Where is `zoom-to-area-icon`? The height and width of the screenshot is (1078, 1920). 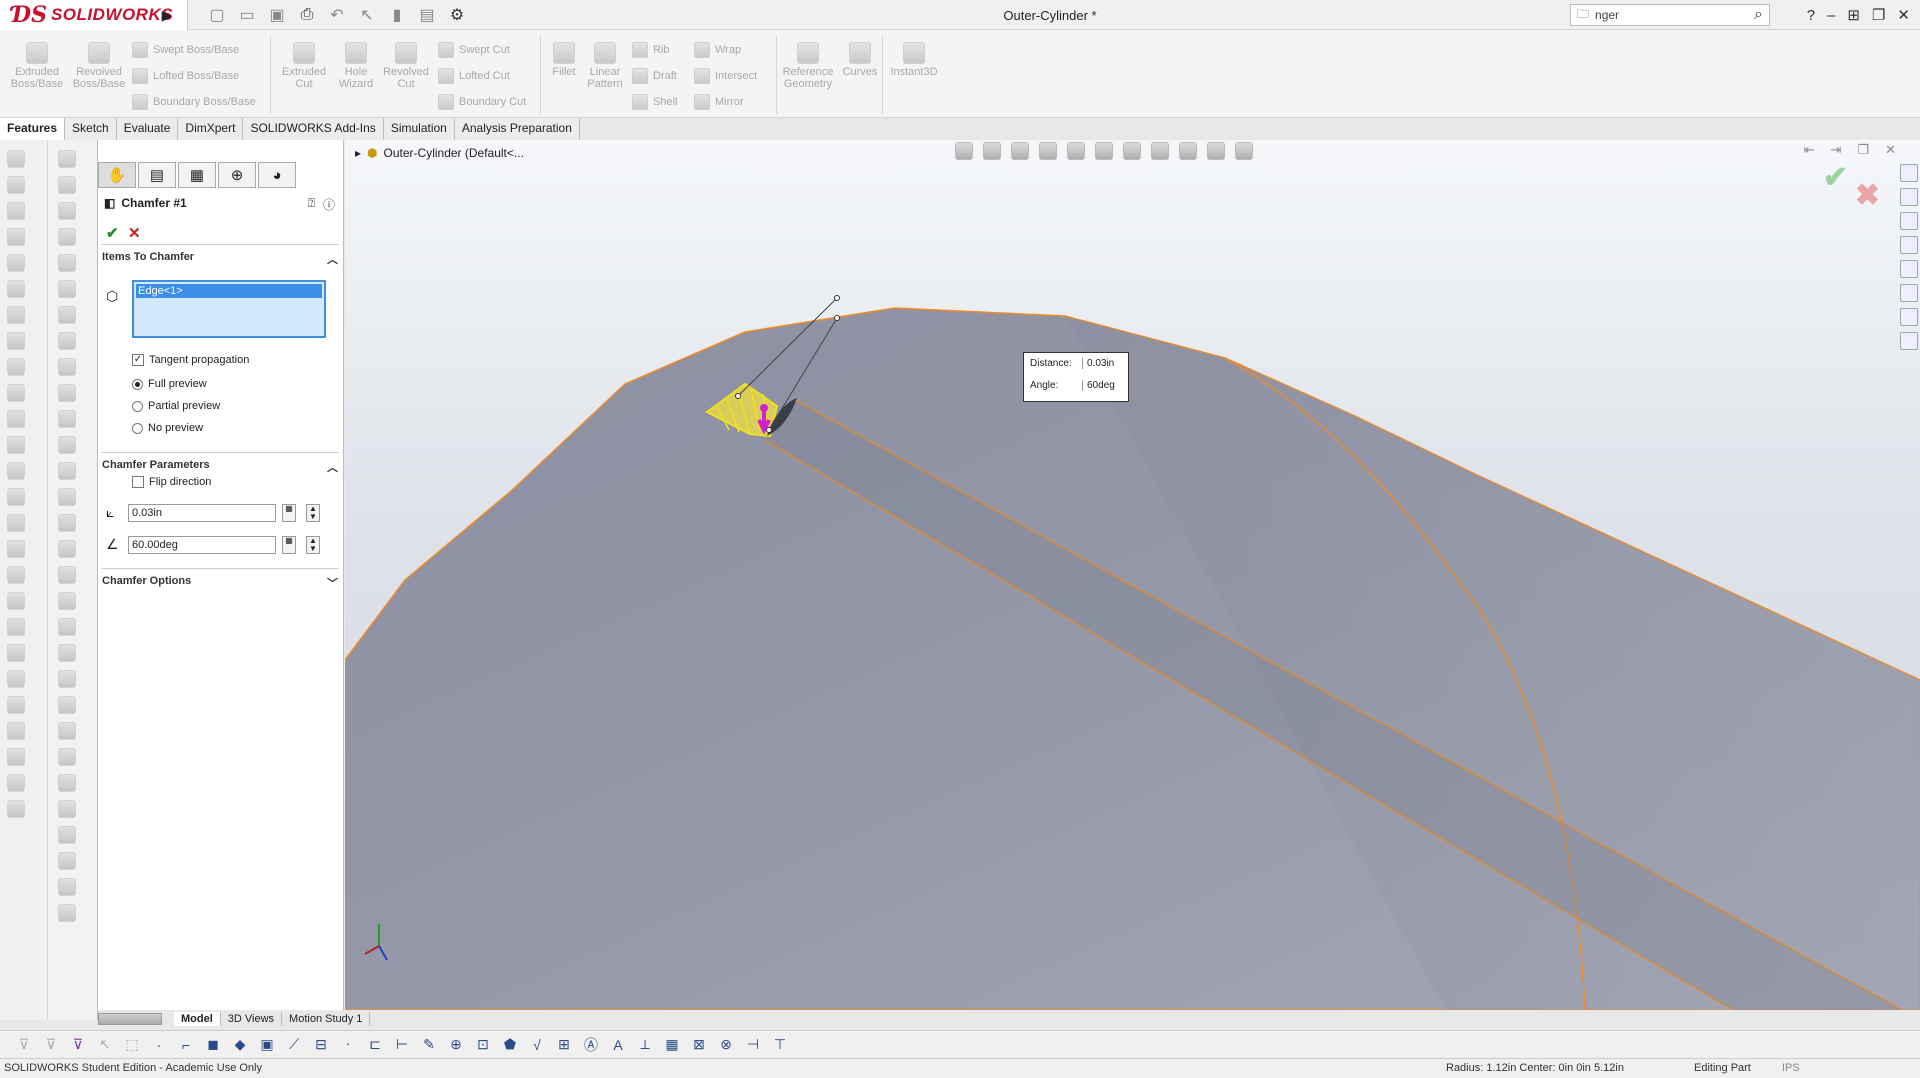 zoom-to-area-icon is located at coordinates (992, 151).